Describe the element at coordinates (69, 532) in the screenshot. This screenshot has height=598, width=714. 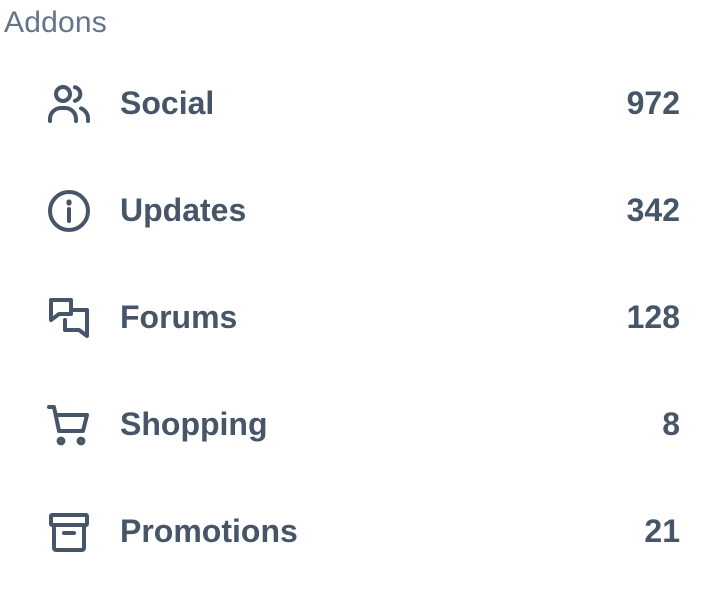
I see `archive-box-icon` at that location.